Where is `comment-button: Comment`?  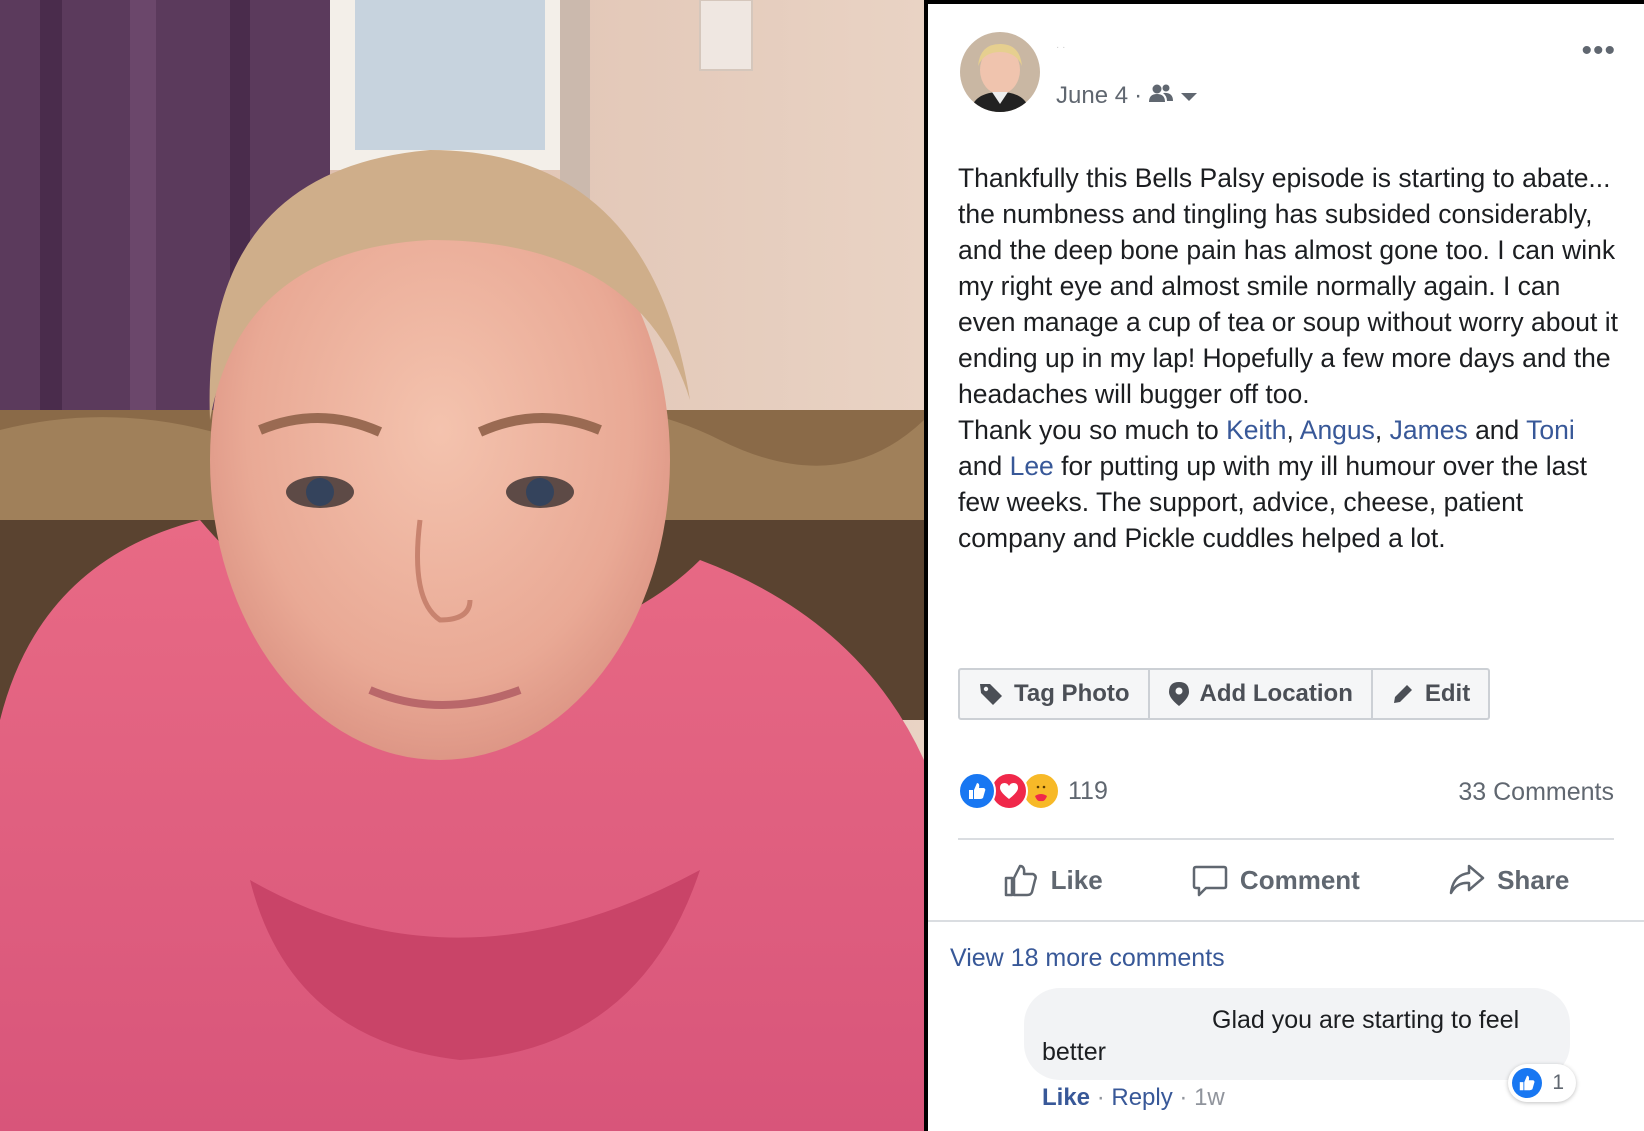
comment-button: Comment is located at coordinates (1276, 880).